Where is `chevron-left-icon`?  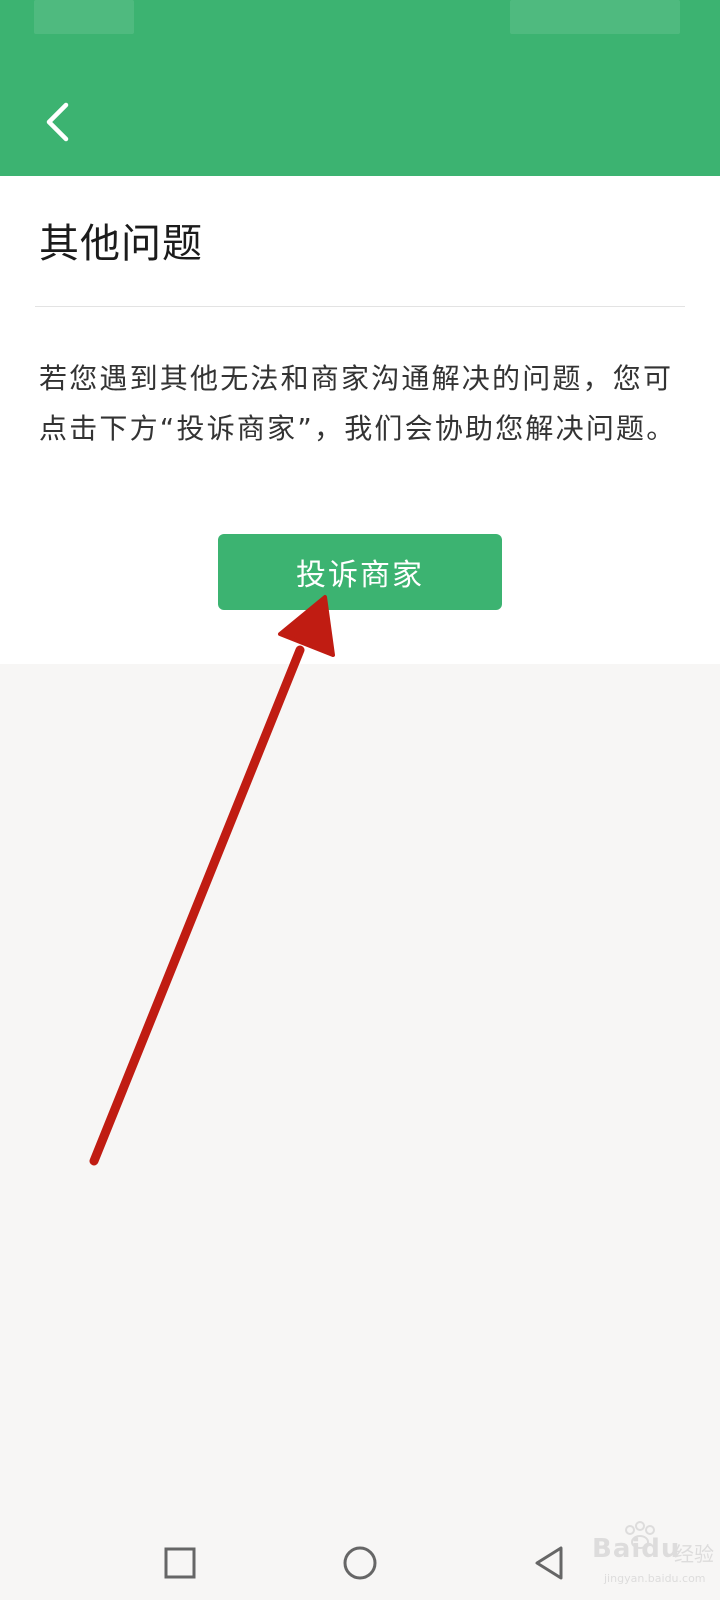 chevron-left-icon is located at coordinates (57, 122).